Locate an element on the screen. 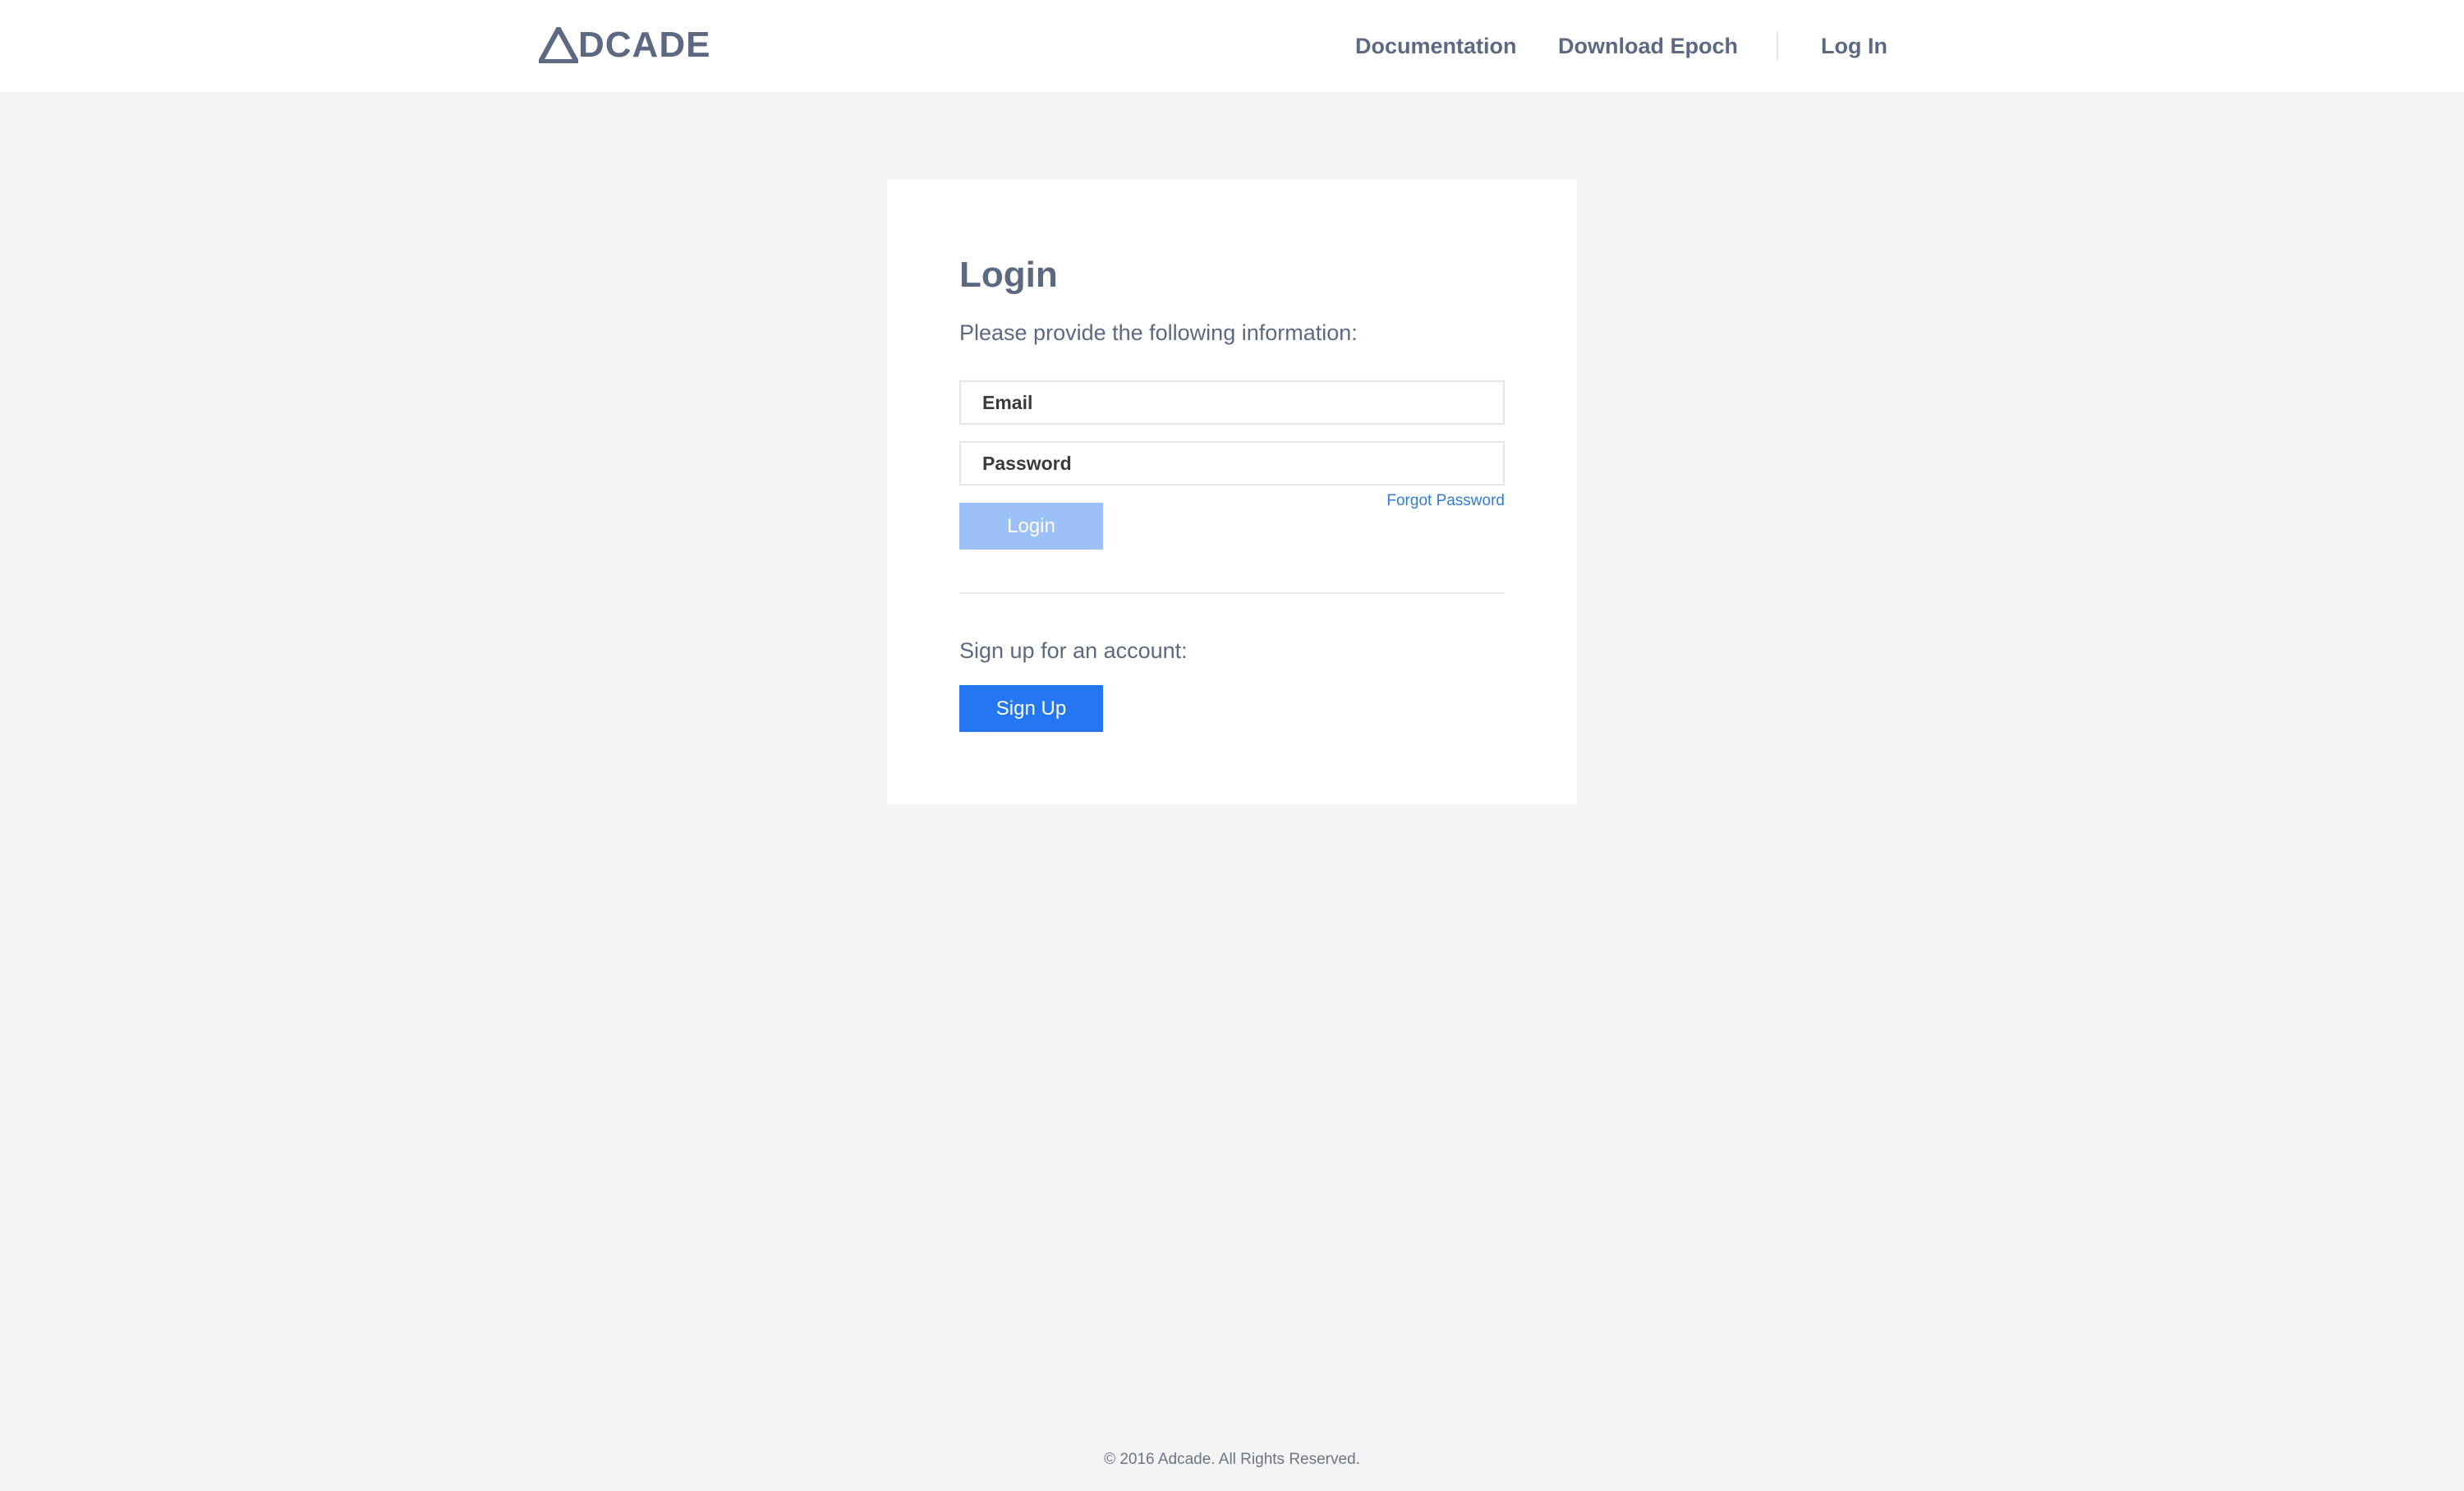 Image resolution: width=2464 pixels, height=1491 pixels. password-field is located at coordinates (1232, 463).